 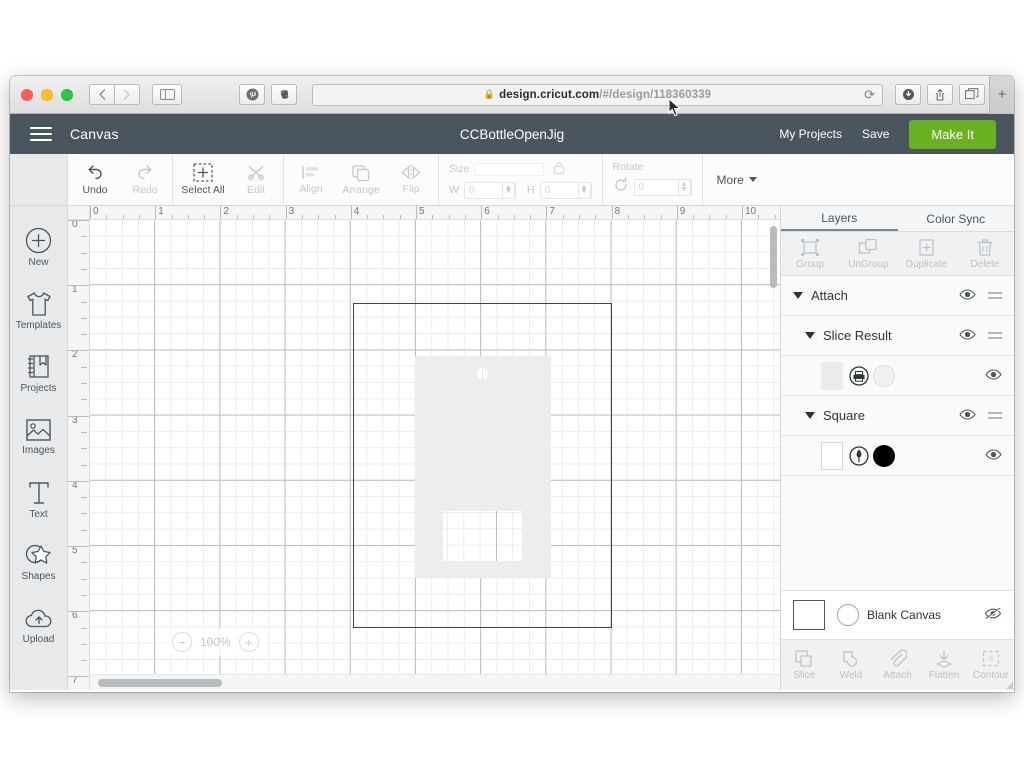 I want to click on canvas-vertical-scrollbar, so click(x=773, y=257).